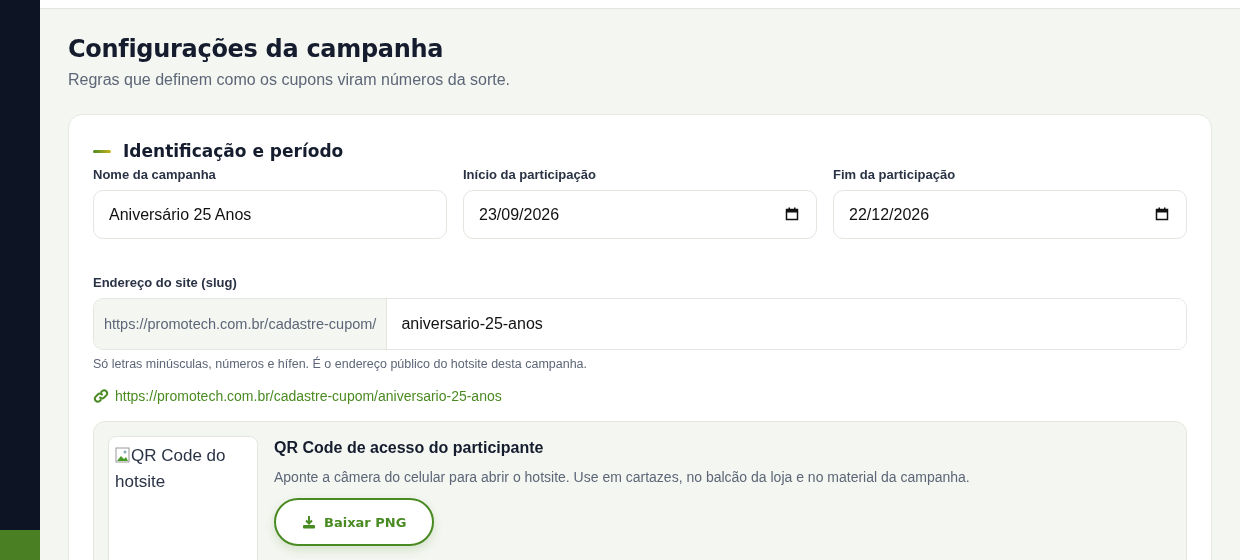  I want to click on url-prefix: https://promotech.com.br/cadastre-cupom/, so click(241, 324).